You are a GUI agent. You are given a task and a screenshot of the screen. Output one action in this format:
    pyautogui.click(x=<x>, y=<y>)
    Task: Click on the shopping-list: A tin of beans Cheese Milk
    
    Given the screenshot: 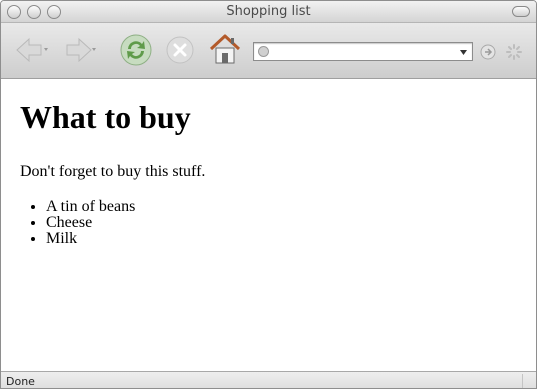 What is the action you would take?
    pyautogui.click(x=90, y=223)
    